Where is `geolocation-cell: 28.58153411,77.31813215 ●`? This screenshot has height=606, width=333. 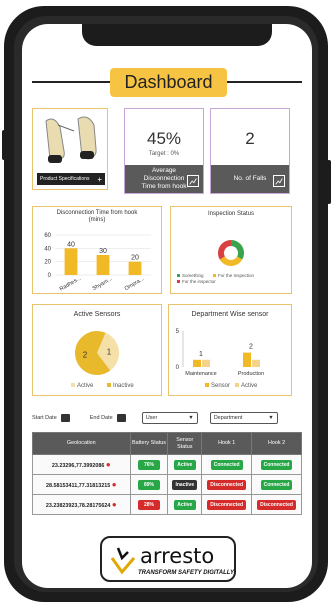
geolocation-cell: 28.58153411,77.31813215 ● is located at coordinates (81, 484).